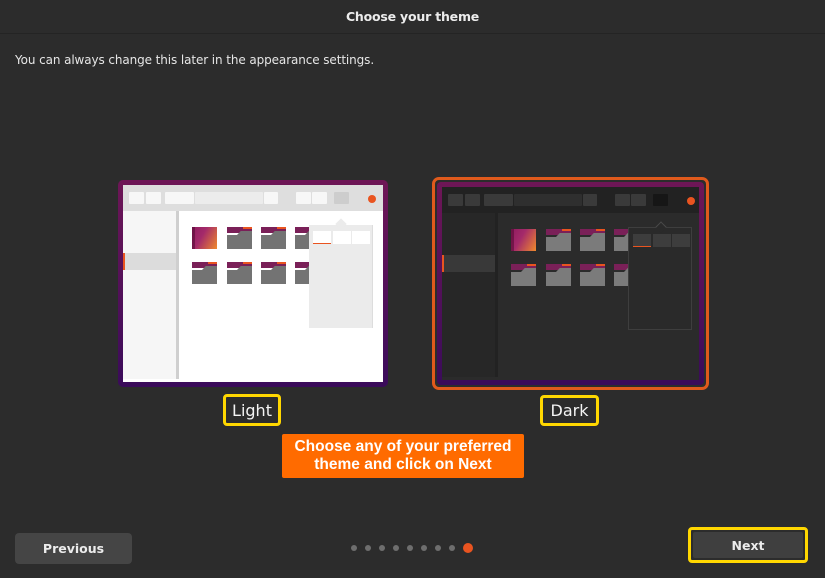 The image size is (825, 578). I want to click on header-bar: Choose your theme, so click(412, 17).